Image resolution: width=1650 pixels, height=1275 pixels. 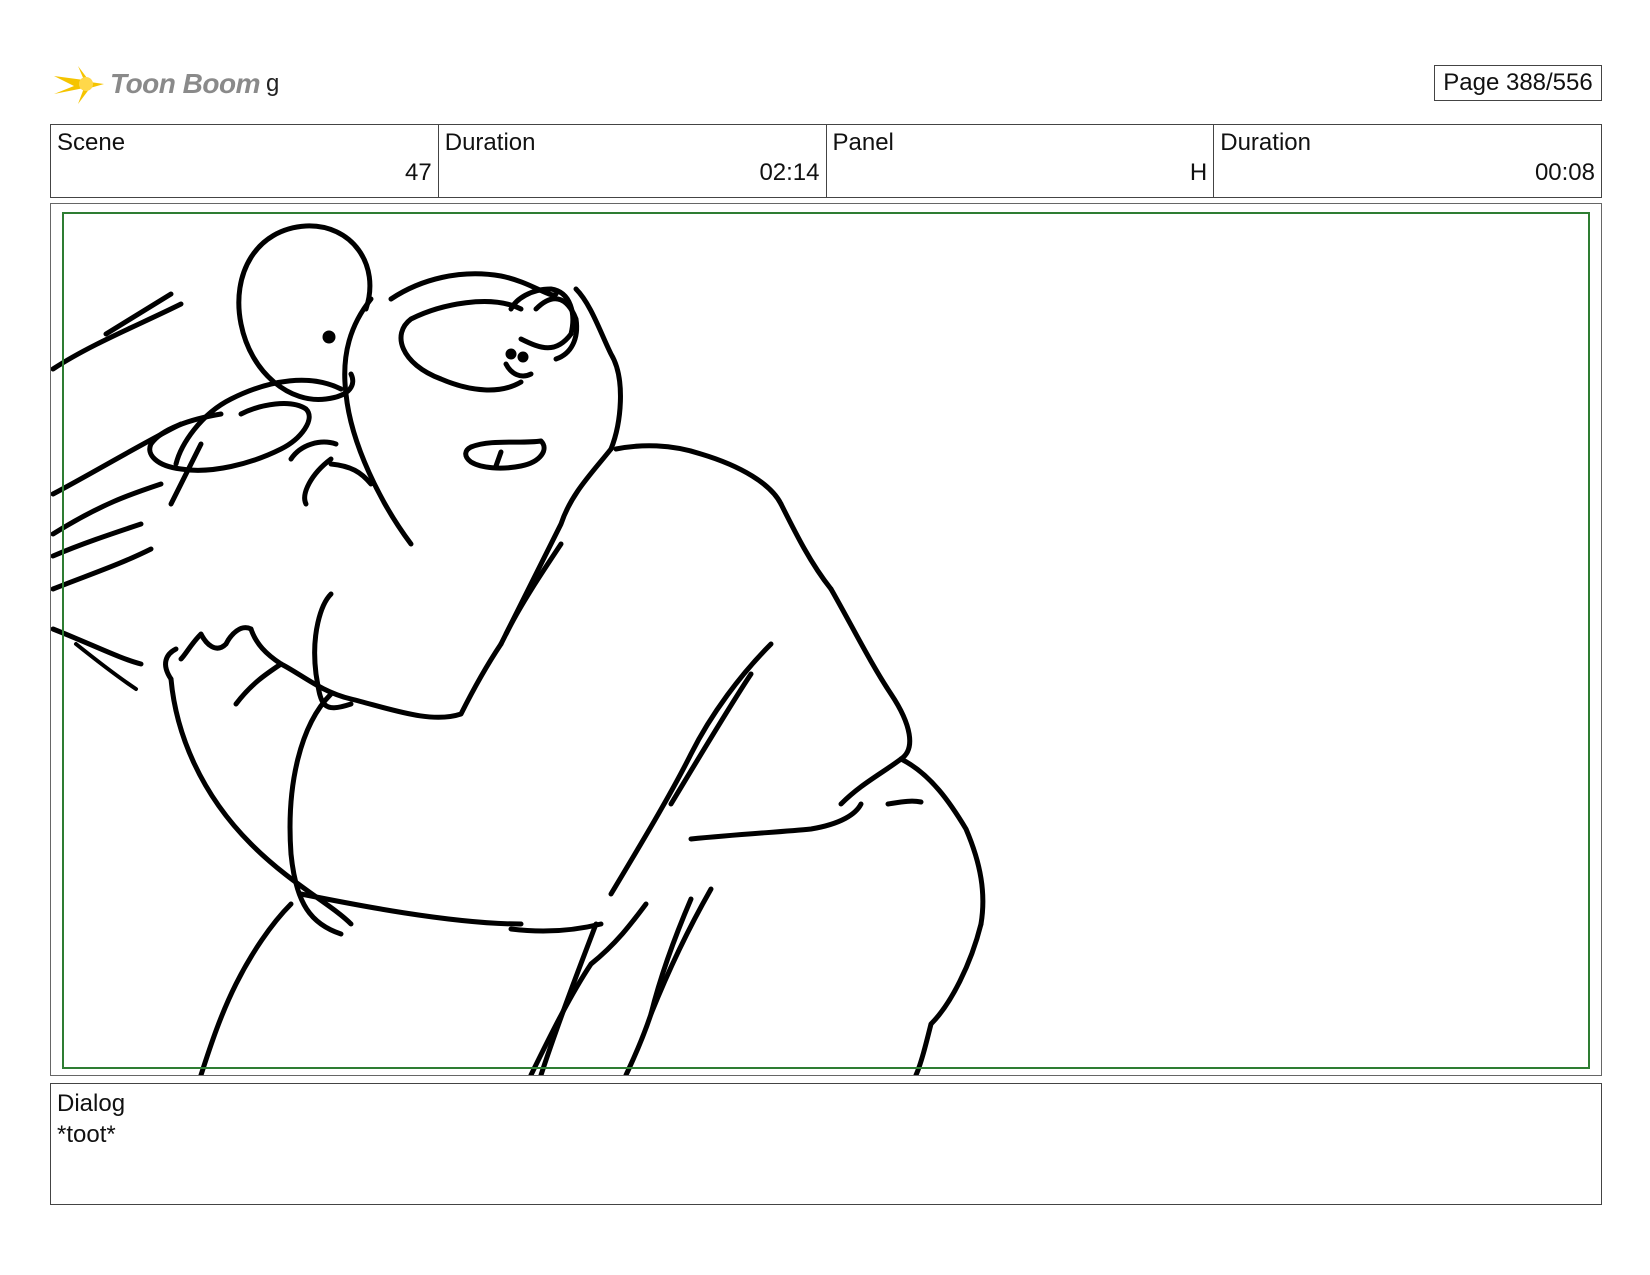 What do you see at coordinates (185, 83) in the screenshot?
I see `logo-text: Toon Boom` at bounding box center [185, 83].